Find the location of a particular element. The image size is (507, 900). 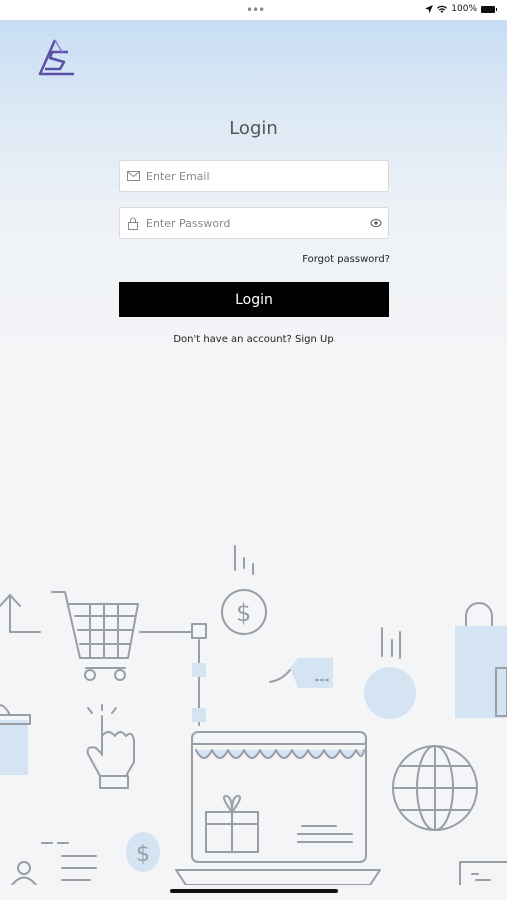

price-tag-graphic is located at coordinates (301, 673).